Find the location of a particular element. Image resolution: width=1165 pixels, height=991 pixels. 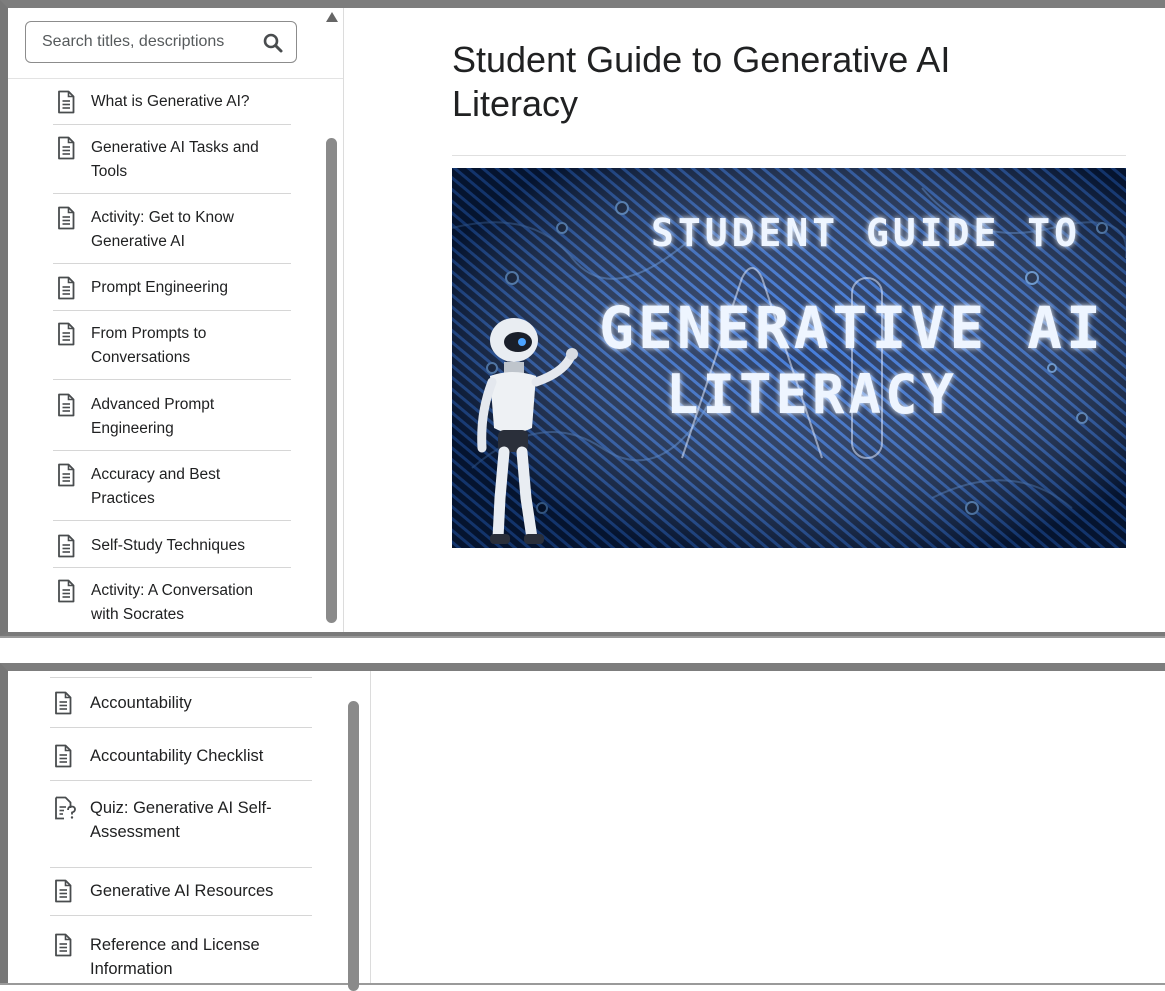

scroll-up-arrow is located at coordinates (332, 17).